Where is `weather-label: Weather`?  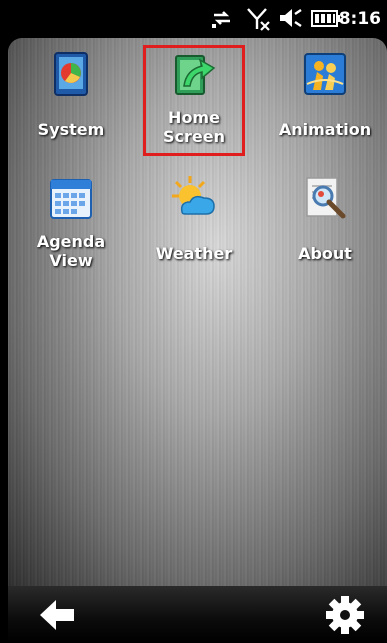 weather-label: Weather is located at coordinates (194, 253).